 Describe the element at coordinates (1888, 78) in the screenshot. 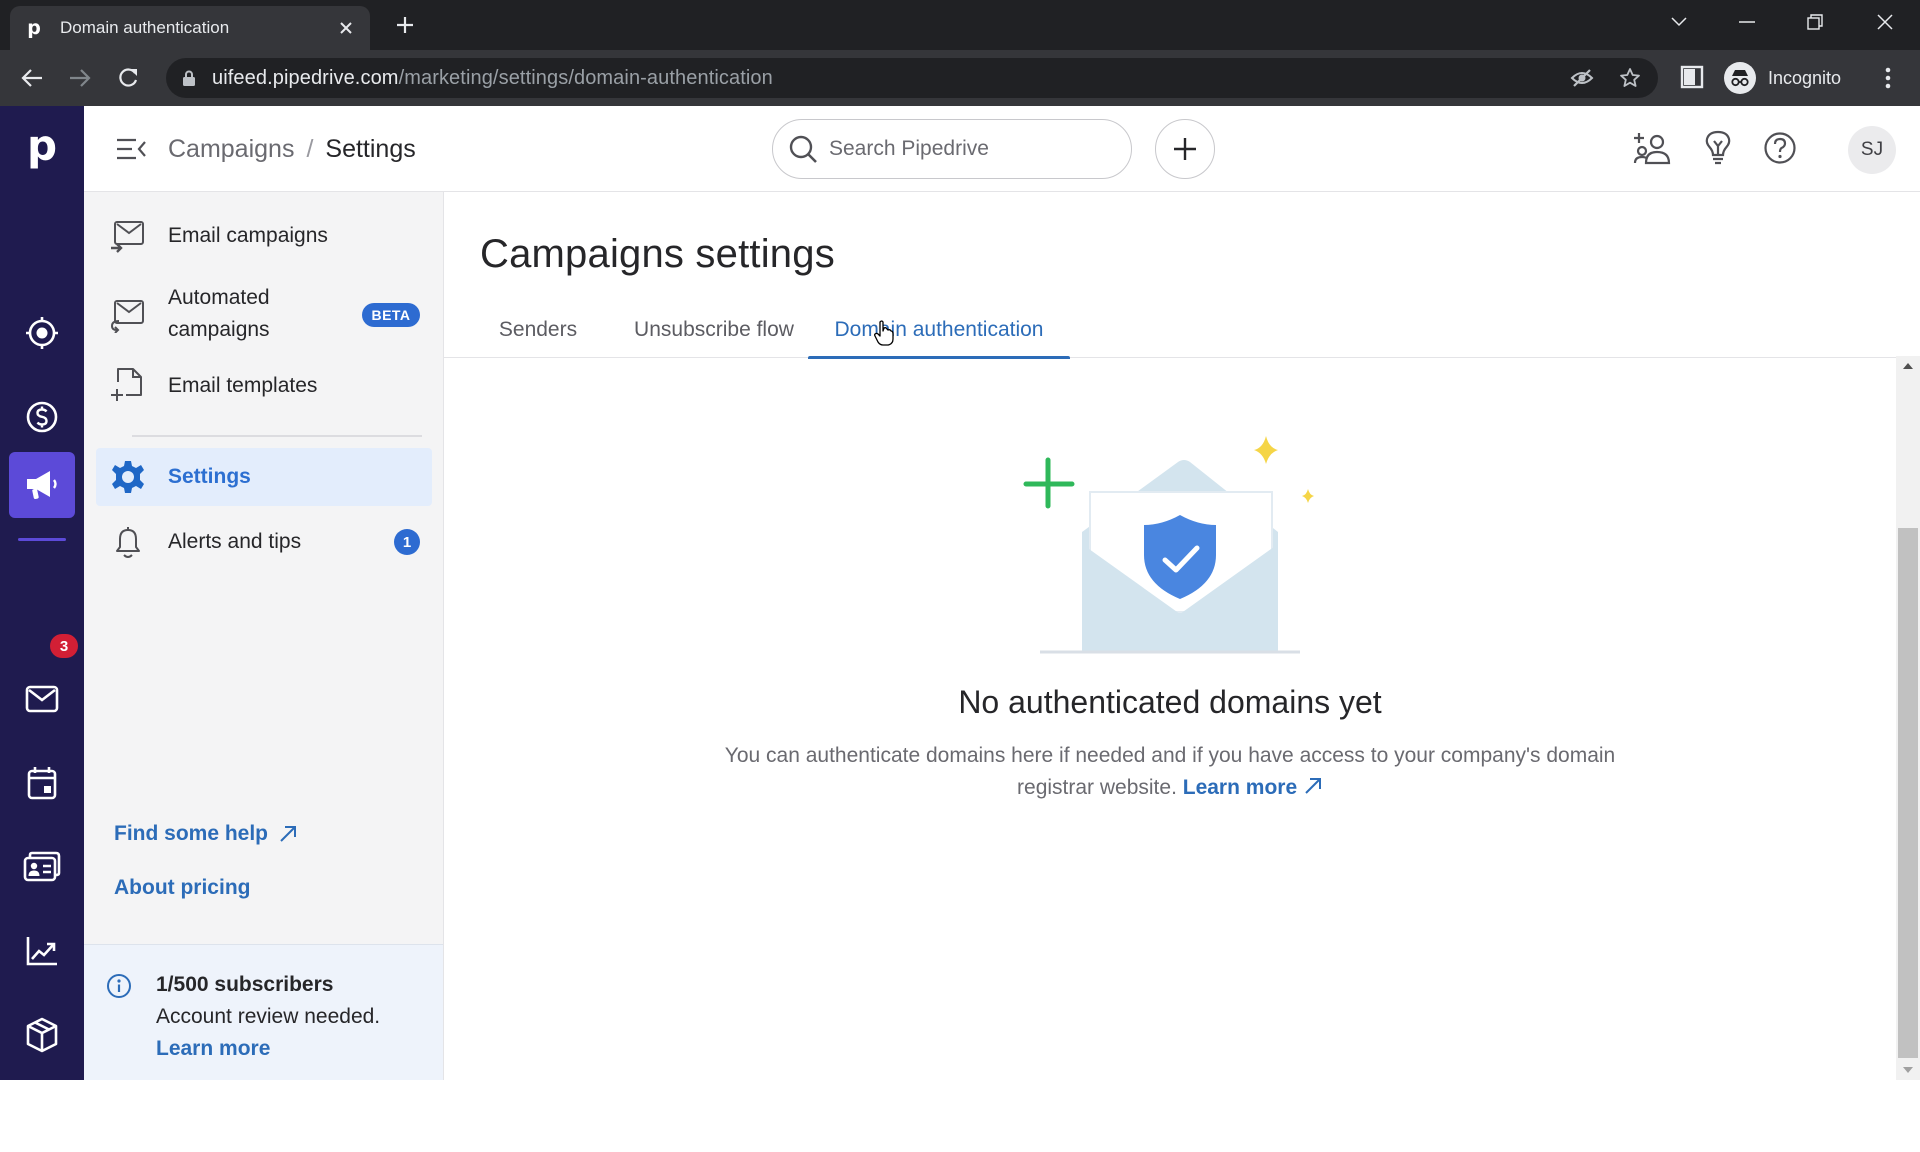

I see `browser-menu-icon` at that location.